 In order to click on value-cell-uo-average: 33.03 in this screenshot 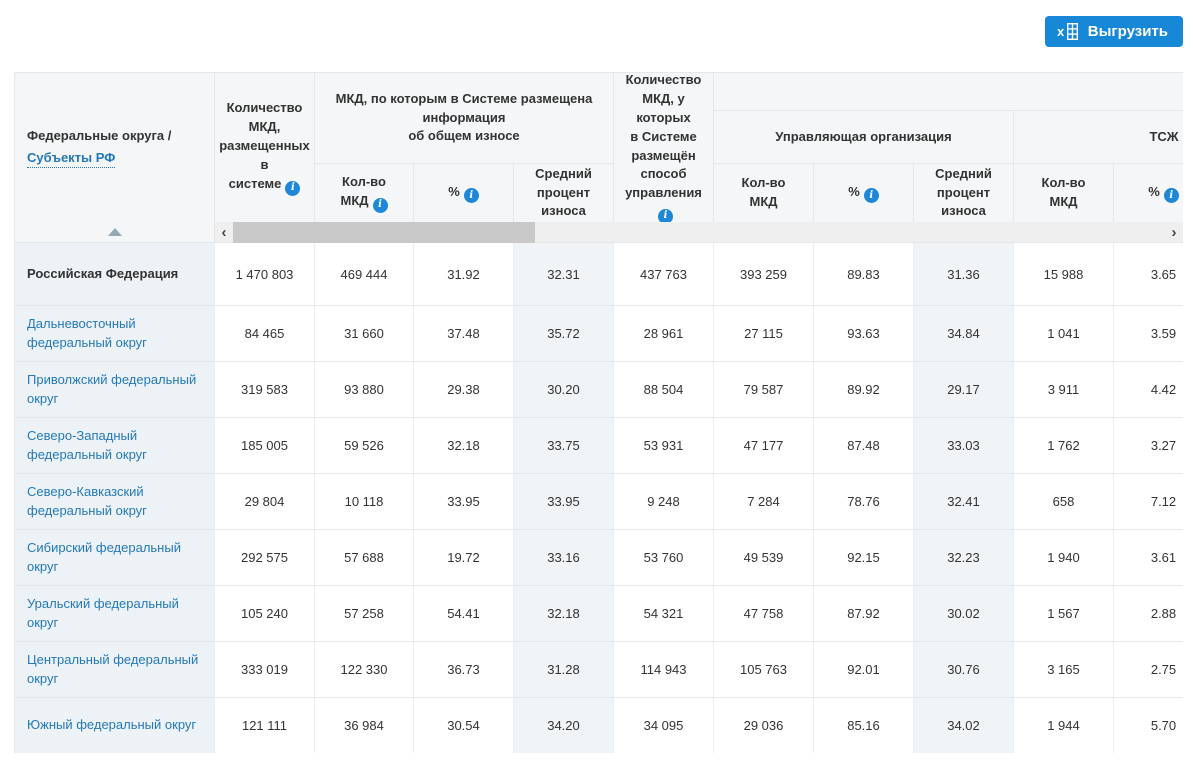, I will do `click(964, 445)`.